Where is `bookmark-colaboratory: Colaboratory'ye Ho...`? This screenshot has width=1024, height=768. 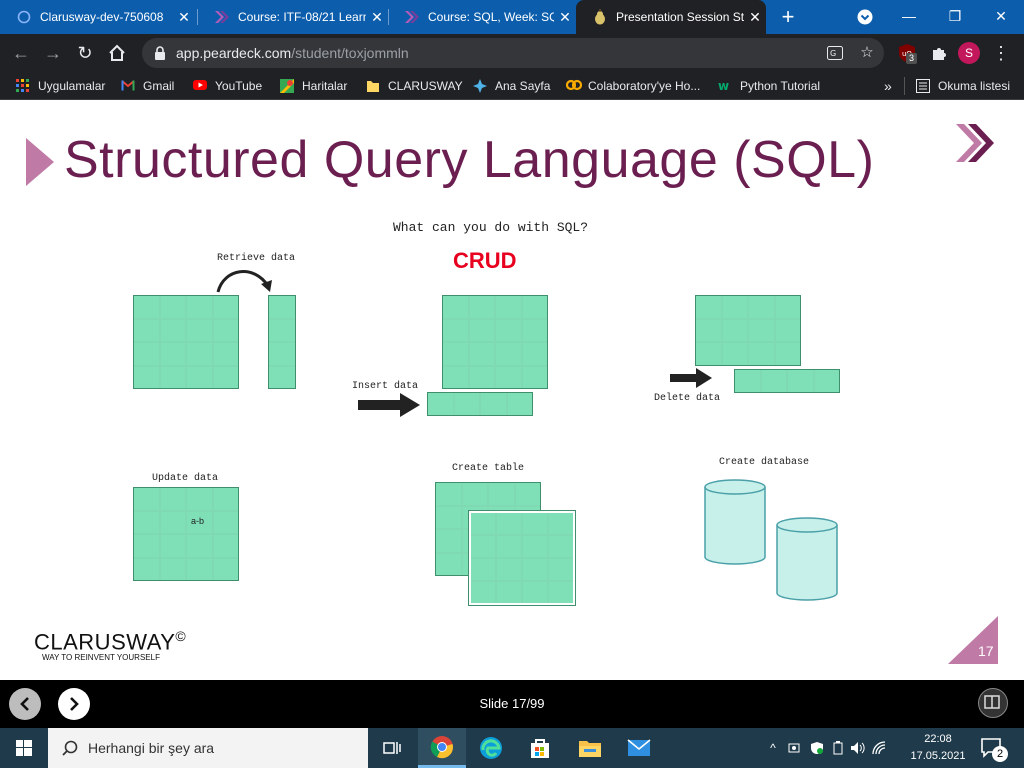 bookmark-colaboratory: Colaboratory'ye Ho... is located at coordinates (632, 86).